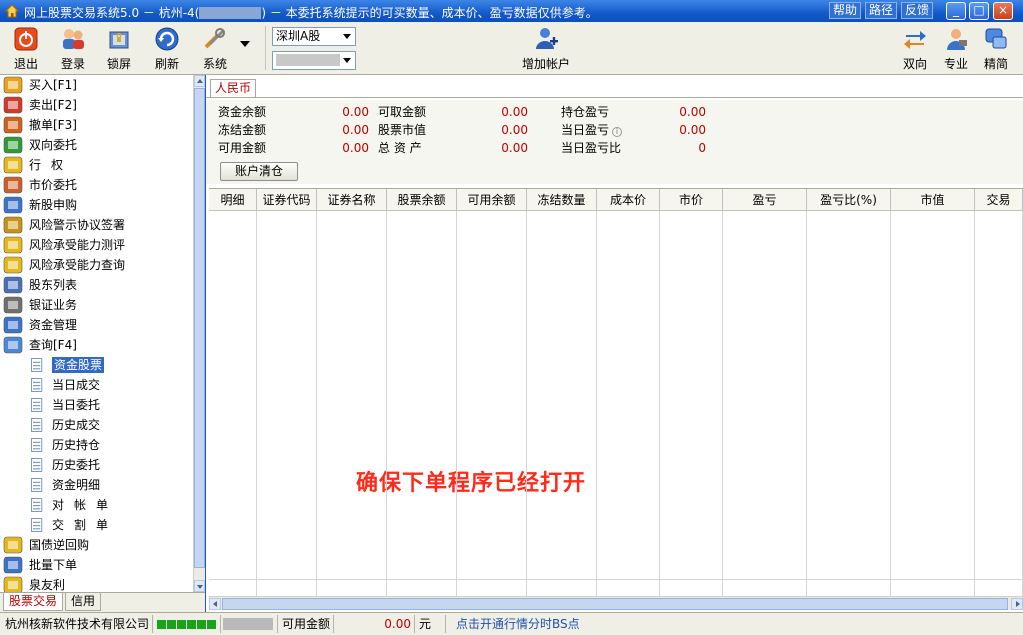  I want to click on scroll-right-button, so click(1017, 604).